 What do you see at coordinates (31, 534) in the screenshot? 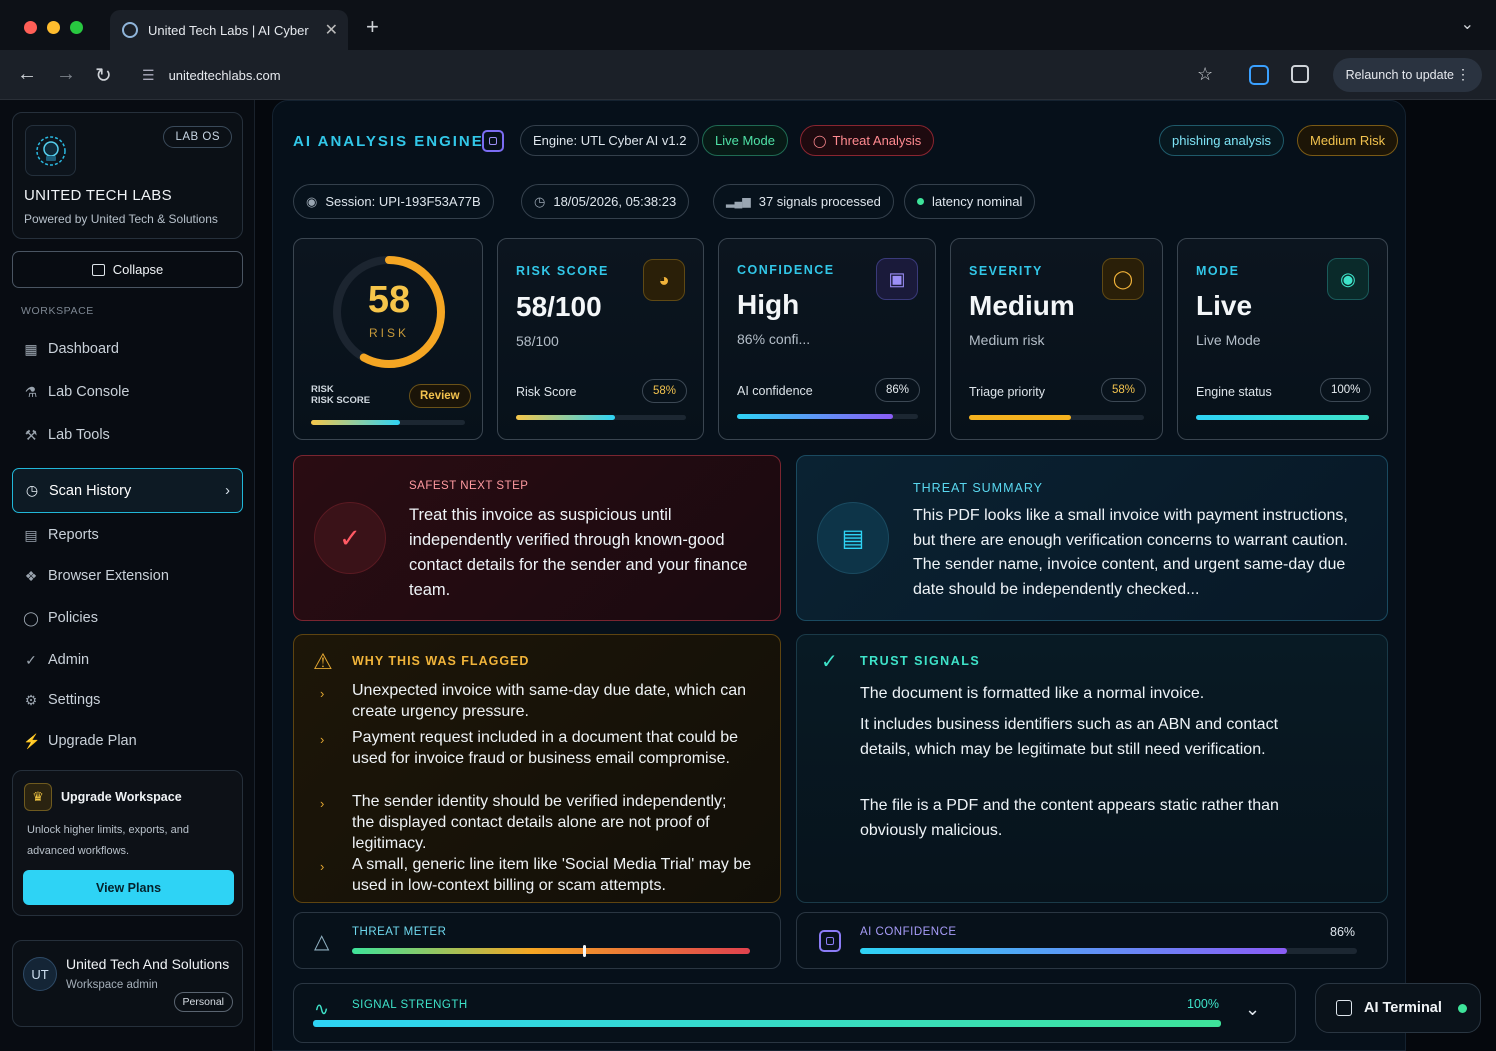
I see `document-icon: ▤` at bounding box center [31, 534].